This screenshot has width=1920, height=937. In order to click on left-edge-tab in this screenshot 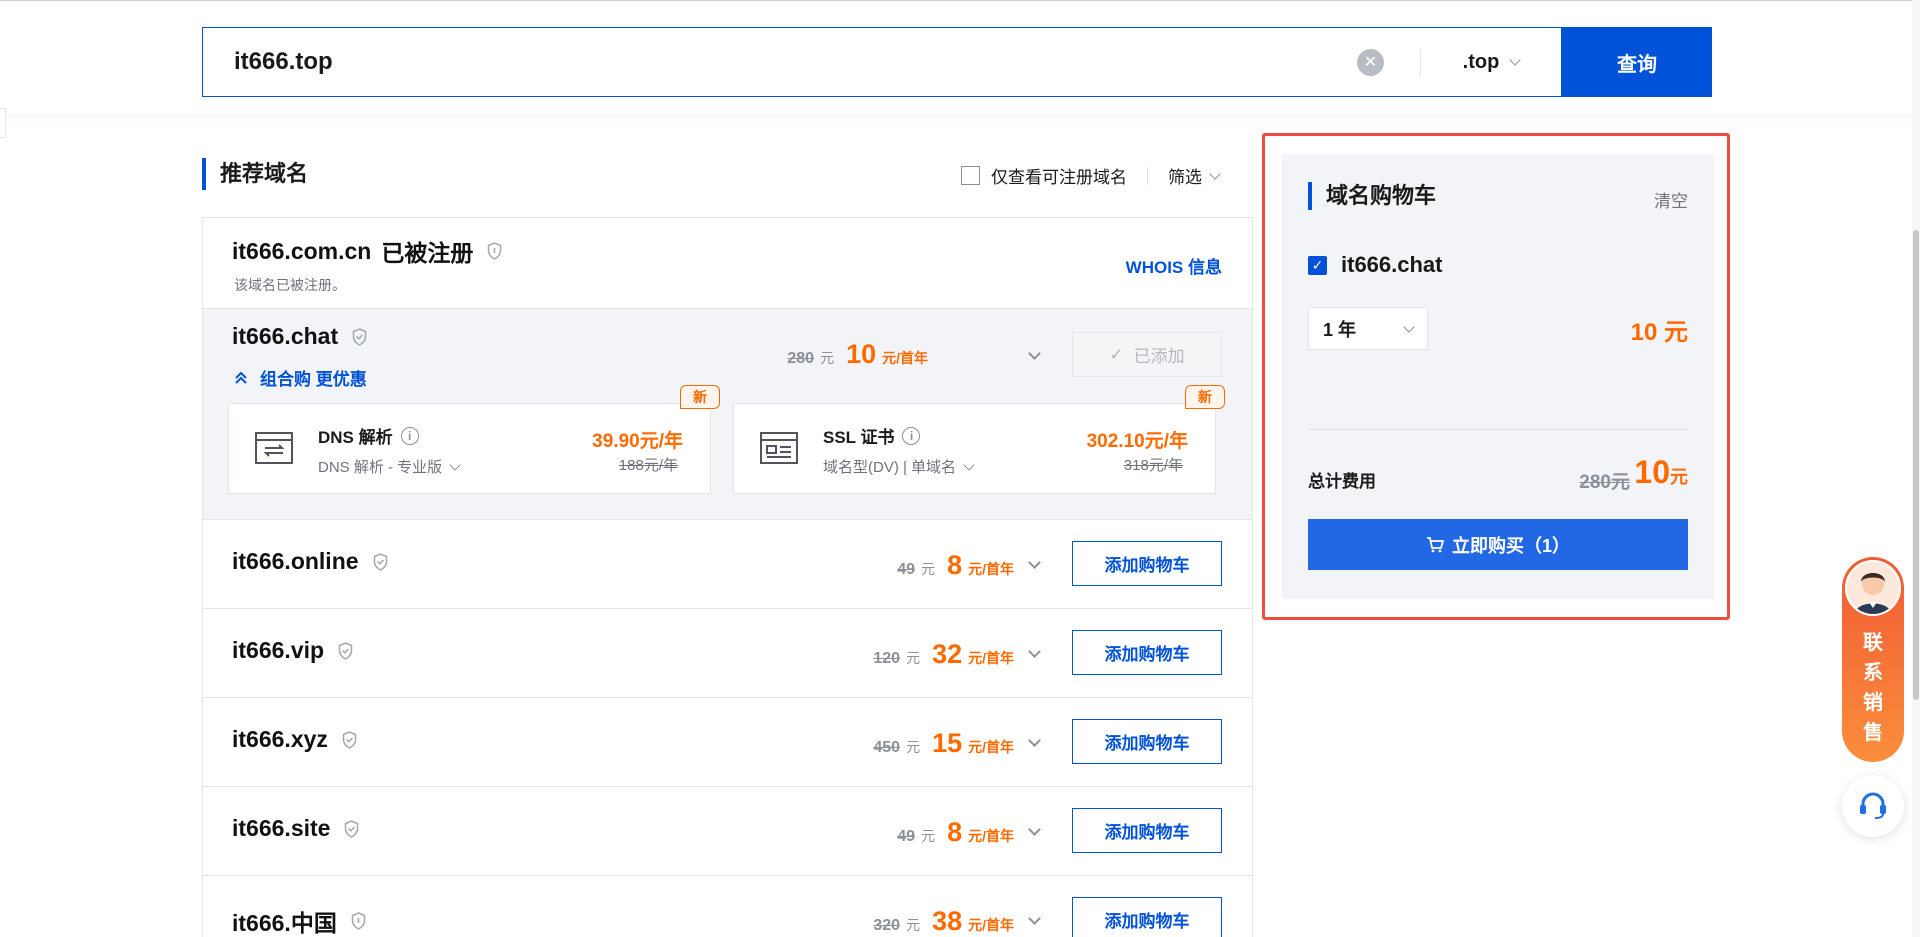, I will do `click(3, 123)`.